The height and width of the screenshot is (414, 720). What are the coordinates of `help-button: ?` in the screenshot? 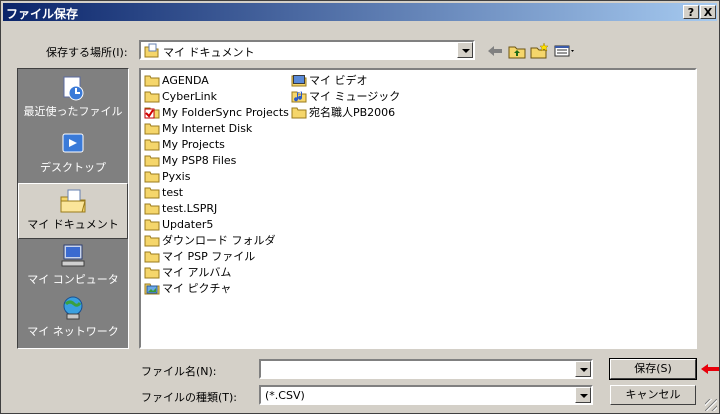 It's located at (691, 12).